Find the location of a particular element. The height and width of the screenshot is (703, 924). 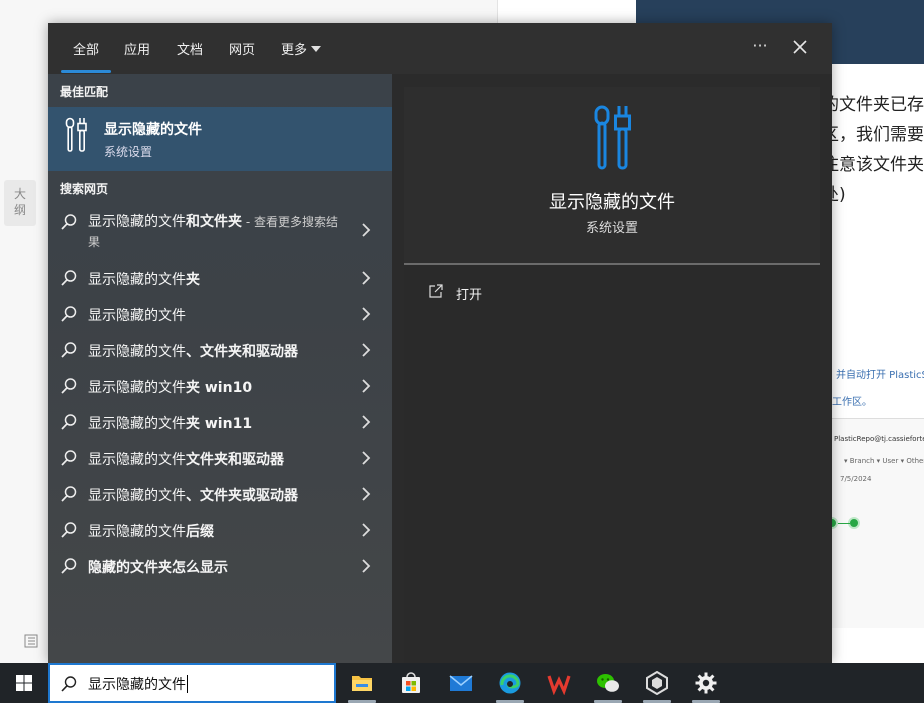

suggestion-text: 显示隐藏的文件 is located at coordinates (137, 315).